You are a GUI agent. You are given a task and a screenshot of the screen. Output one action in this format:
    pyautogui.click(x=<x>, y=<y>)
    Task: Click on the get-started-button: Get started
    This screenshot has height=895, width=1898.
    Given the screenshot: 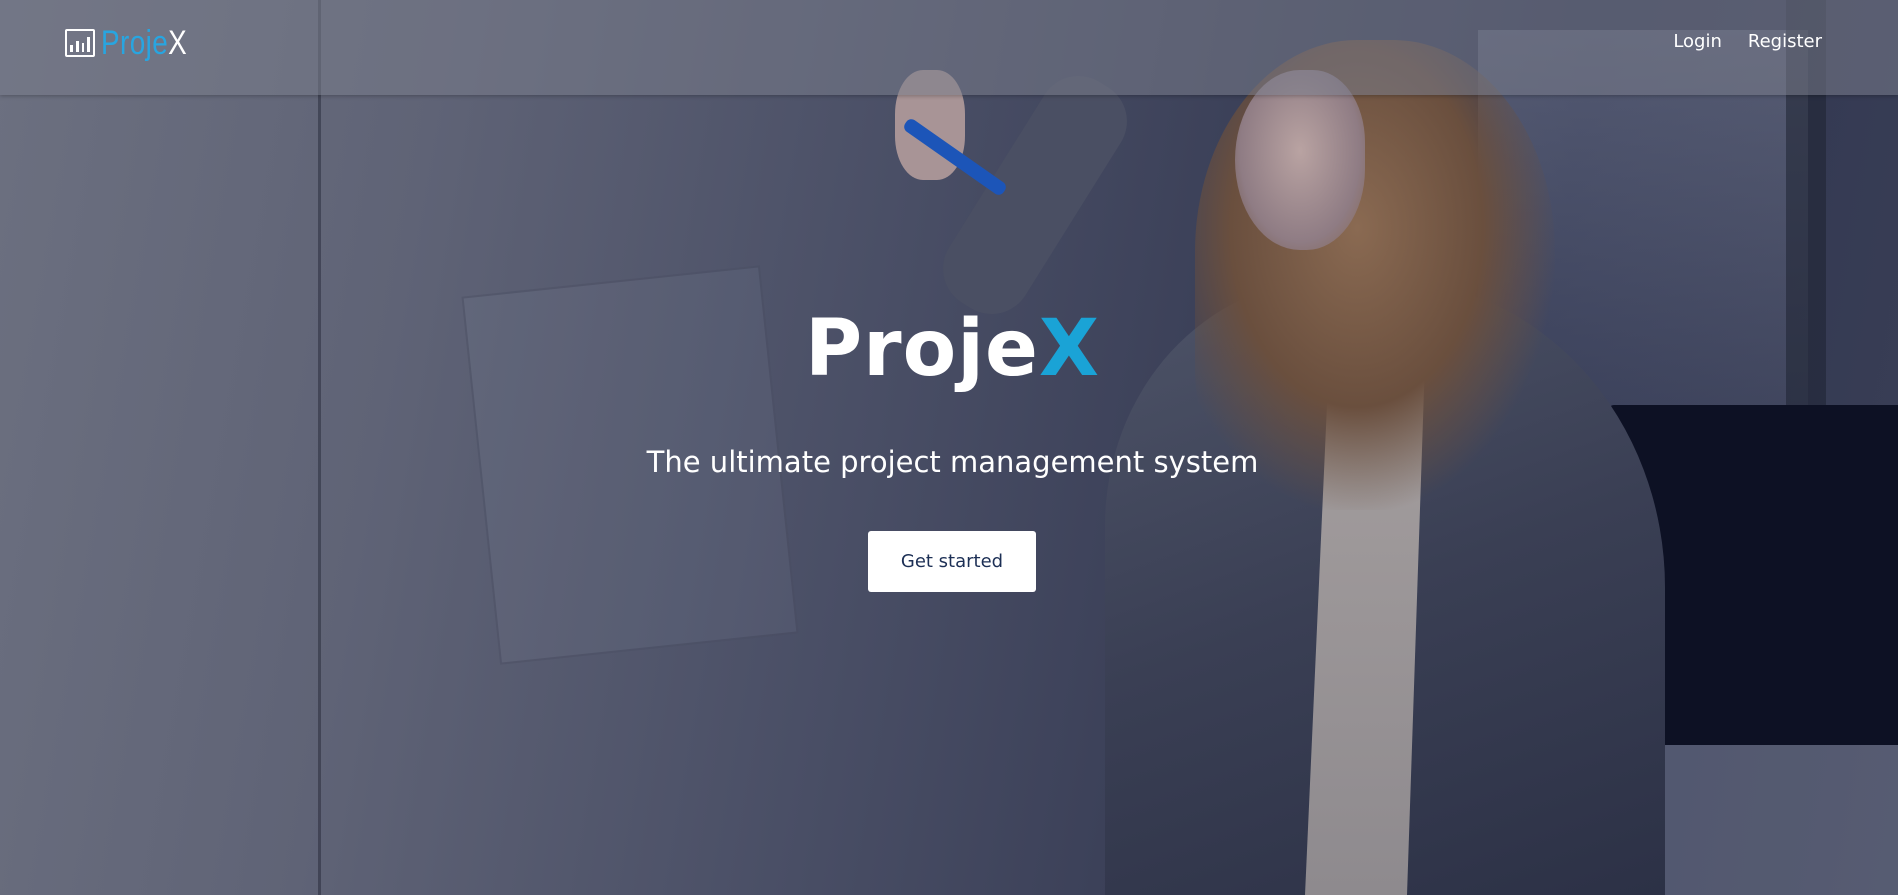 What is the action you would take?
    pyautogui.click(x=952, y=561)
    